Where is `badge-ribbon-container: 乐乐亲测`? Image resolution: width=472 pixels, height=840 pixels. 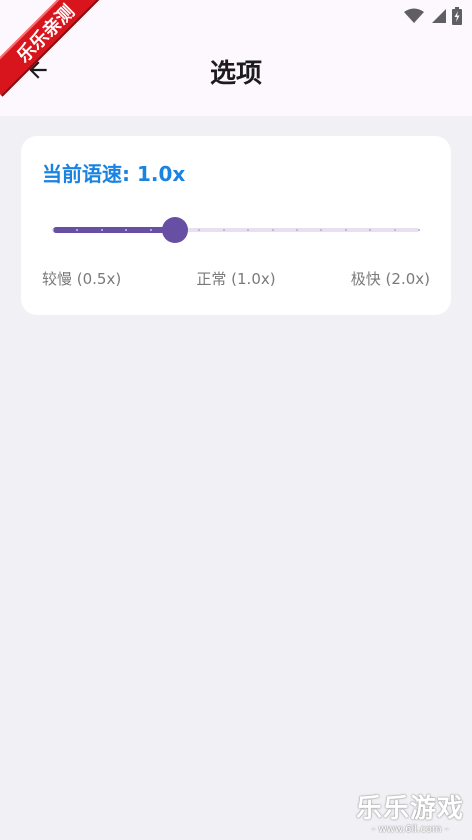
badge-ribbon-container: 乐乐亲测 is located at coordinates (55, 55).